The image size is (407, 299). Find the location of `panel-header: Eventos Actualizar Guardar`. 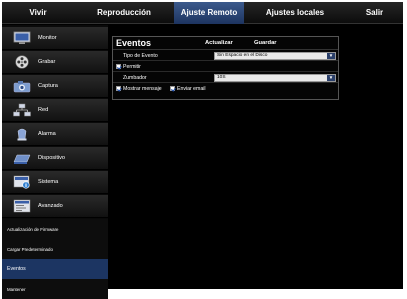

panel-header: Eventos Actualizar Guardar is located at coordinates (225, 43).